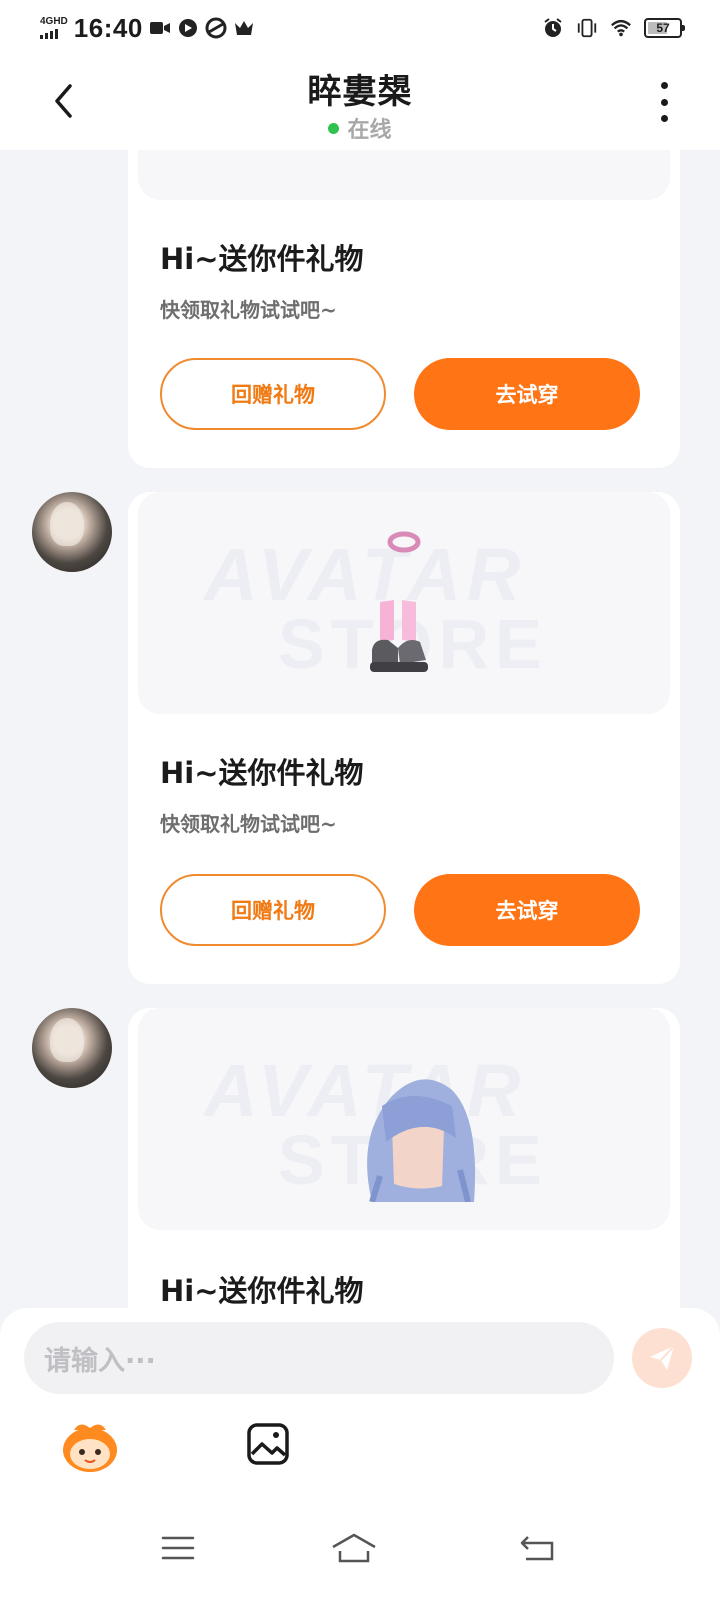 The height and width of the screenshot is (1600, 720). What do you see at coordinates (664, 85) in the screenshot?
I see `more-vertical-icon` at bounding box center [664, 85].